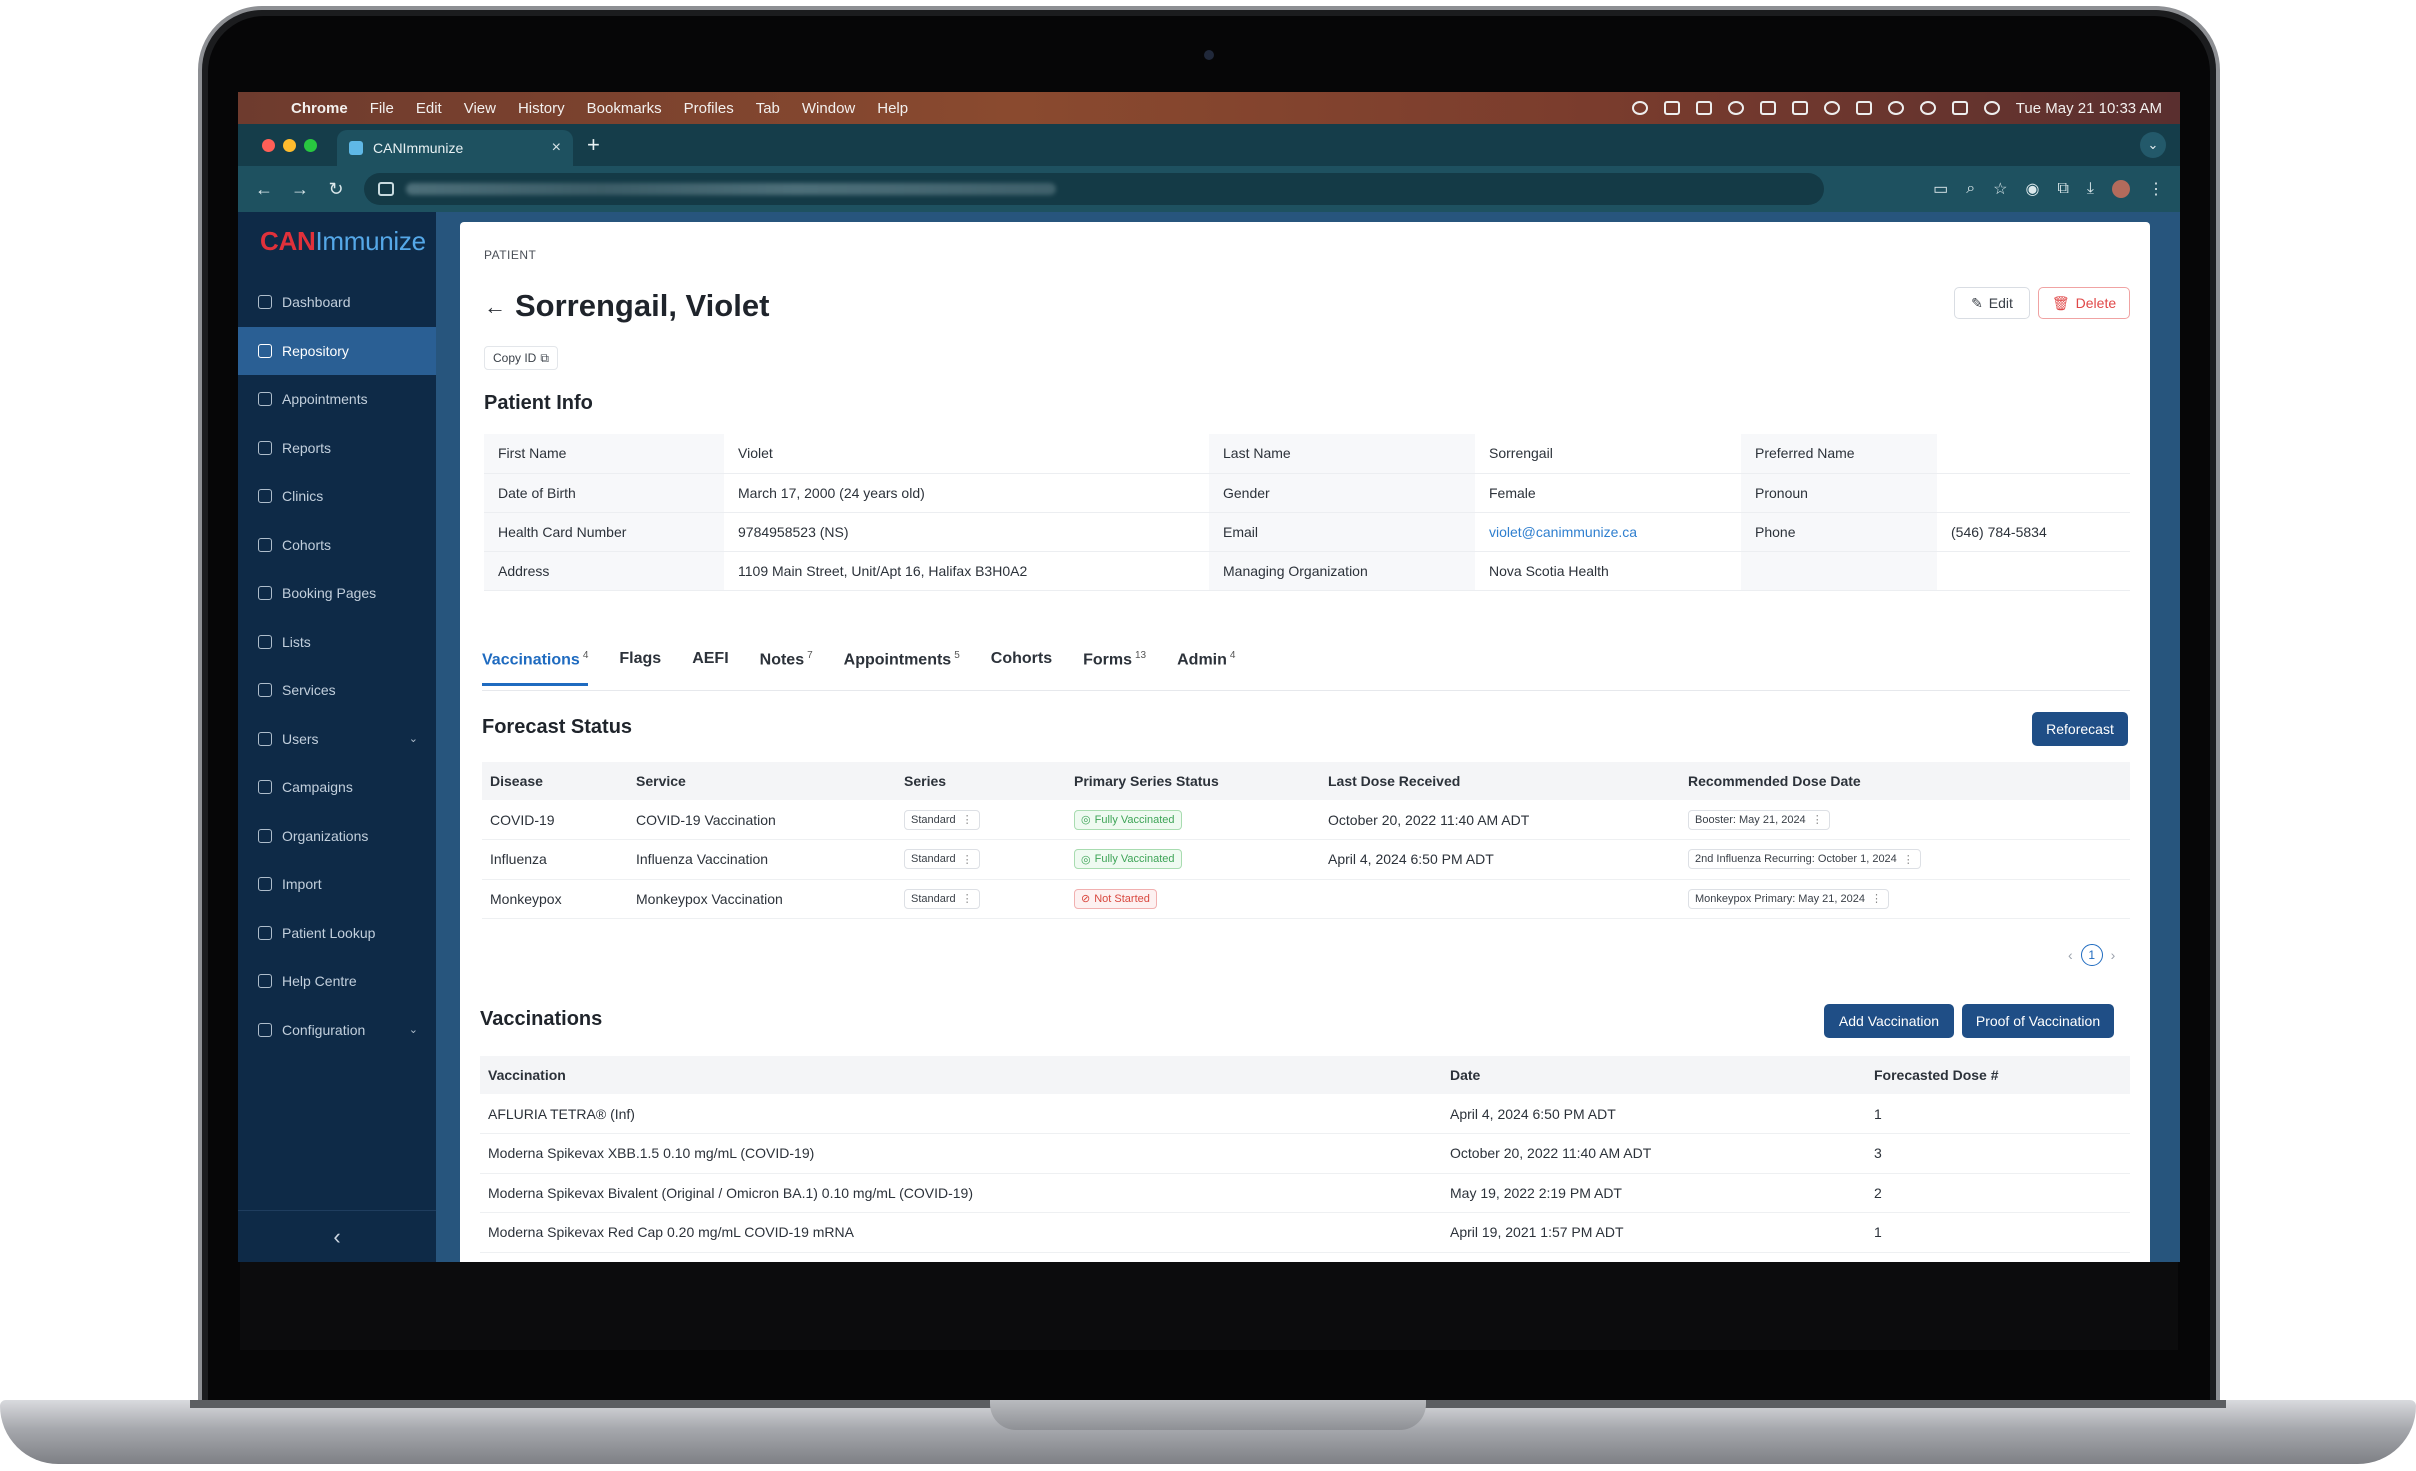 The width and height of the screenshot is (2416, 1471). Describe the element at coordinates (337, 302) in the screenshot. I see `sidebar-item-dashboard: Dashboard` at that location.